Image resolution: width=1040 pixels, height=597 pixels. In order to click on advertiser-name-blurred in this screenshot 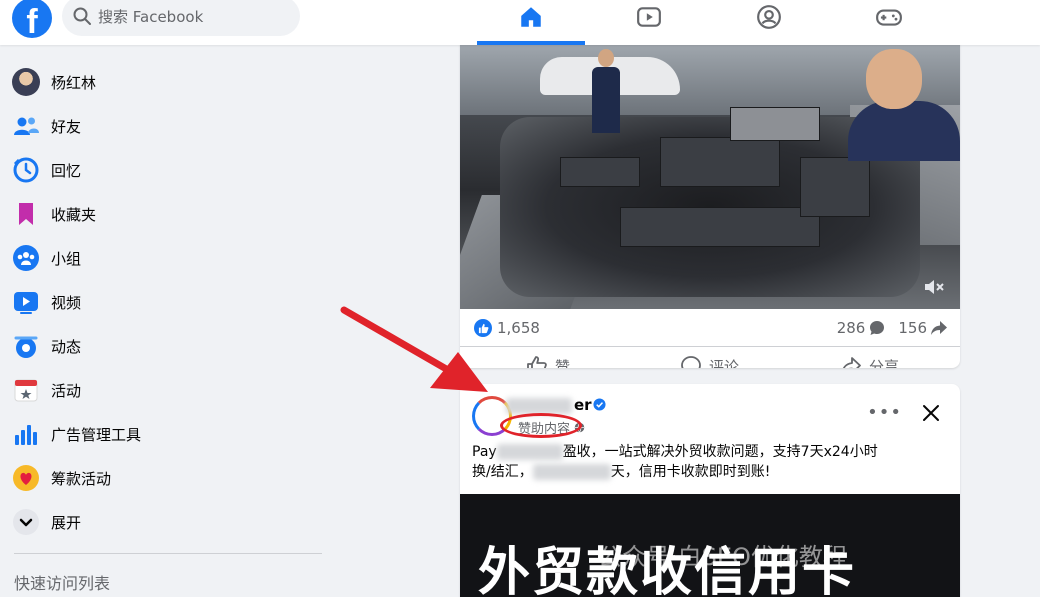, I will do `click(539, 406)`.